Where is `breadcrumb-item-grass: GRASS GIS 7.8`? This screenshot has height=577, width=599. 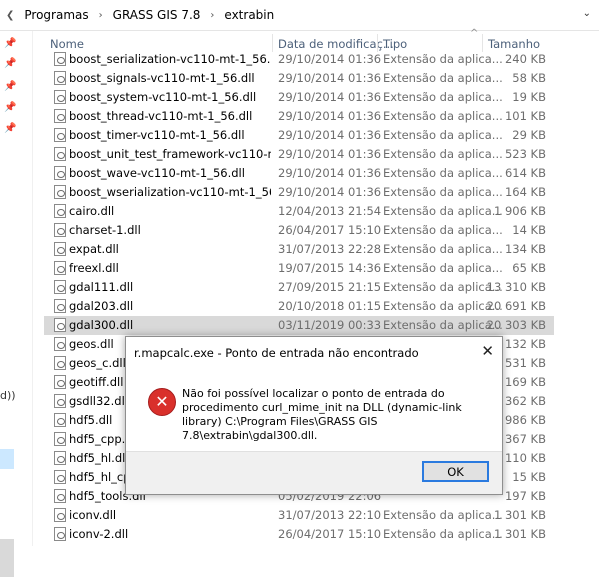 breadcrumb-item-grass: GRASS GIS 7.8 is located at coordinates (157, 15).